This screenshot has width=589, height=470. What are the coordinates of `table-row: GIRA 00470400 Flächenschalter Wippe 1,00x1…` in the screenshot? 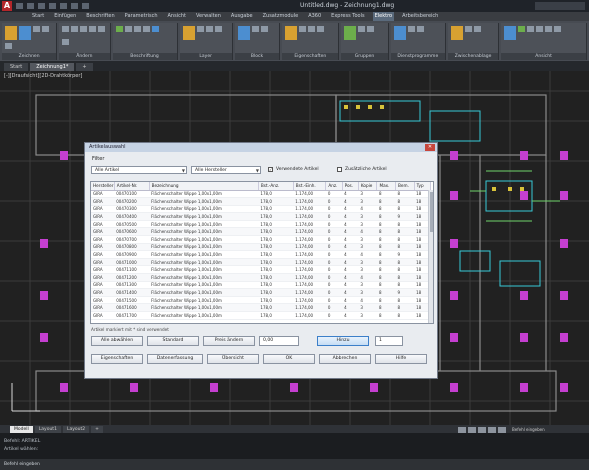 It's located at (261, 216).